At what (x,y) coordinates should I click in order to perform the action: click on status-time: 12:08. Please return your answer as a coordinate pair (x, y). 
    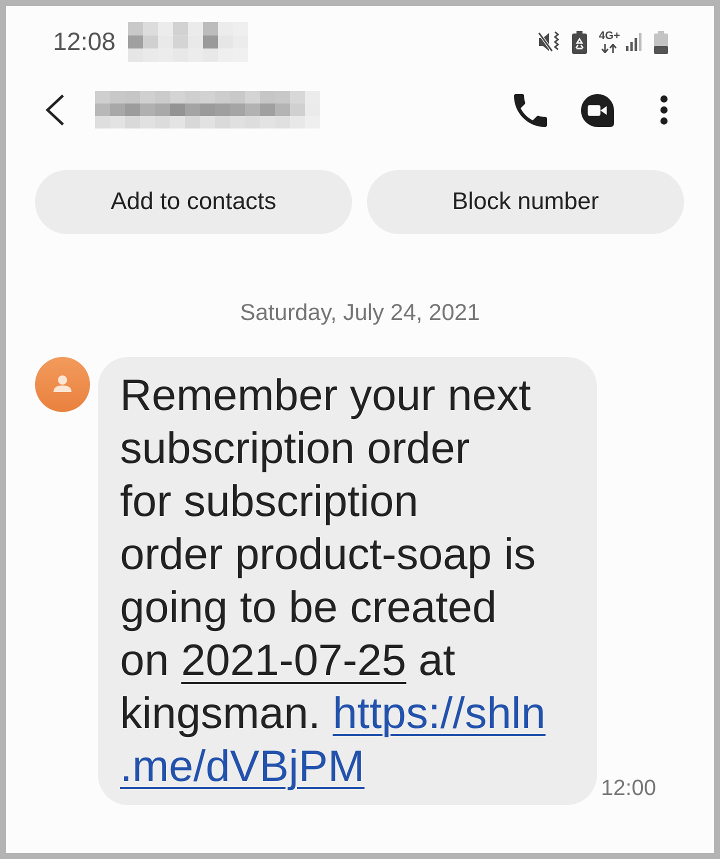
    Looking at the image, I should click on (84, 42).